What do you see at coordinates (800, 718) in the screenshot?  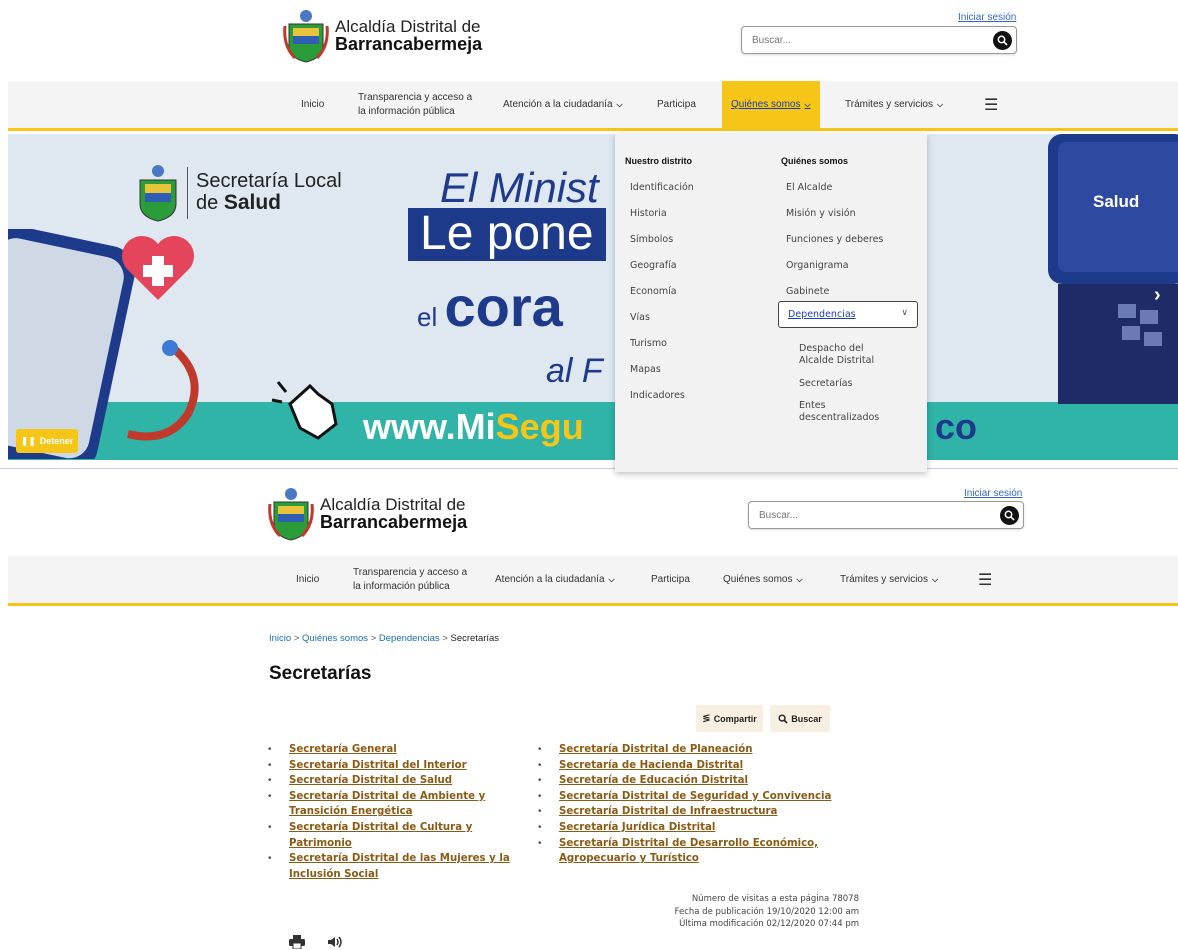 I see `page-search-button: Buscar` at bounding box center [800, 718].